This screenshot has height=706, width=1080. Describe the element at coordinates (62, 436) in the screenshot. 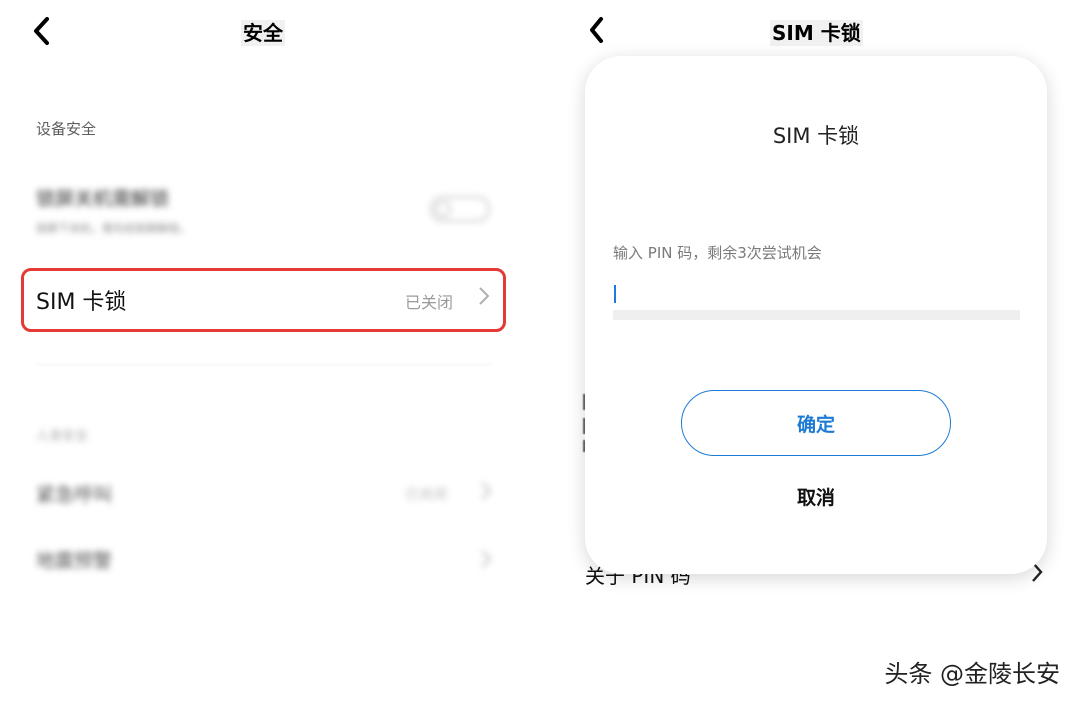

I see `section-header-personal-safety: 人身安全` at that location.